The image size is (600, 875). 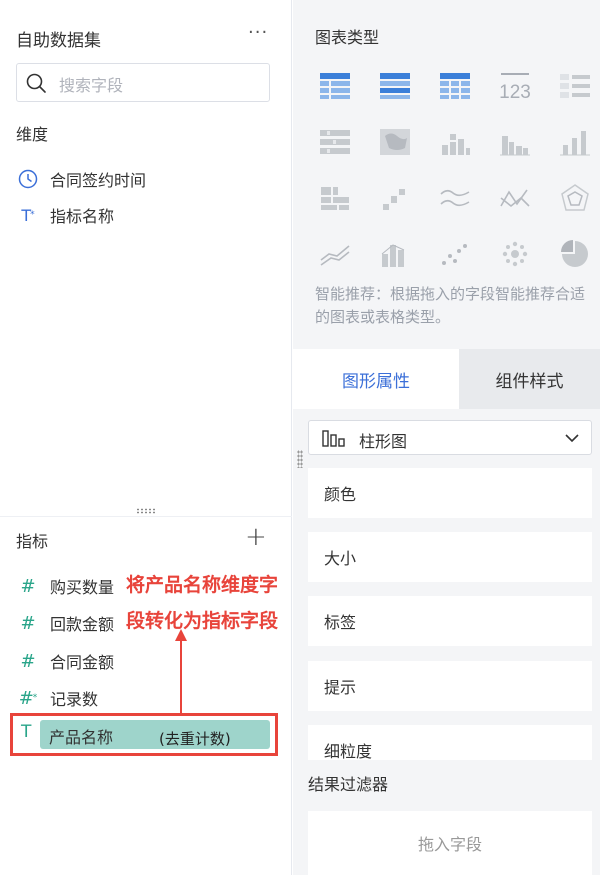 What do you see at coordinates (450, 843) in the screenshot?
I see `result-filter-dropzone: 拖入字段` at bounding box center [450, 843].